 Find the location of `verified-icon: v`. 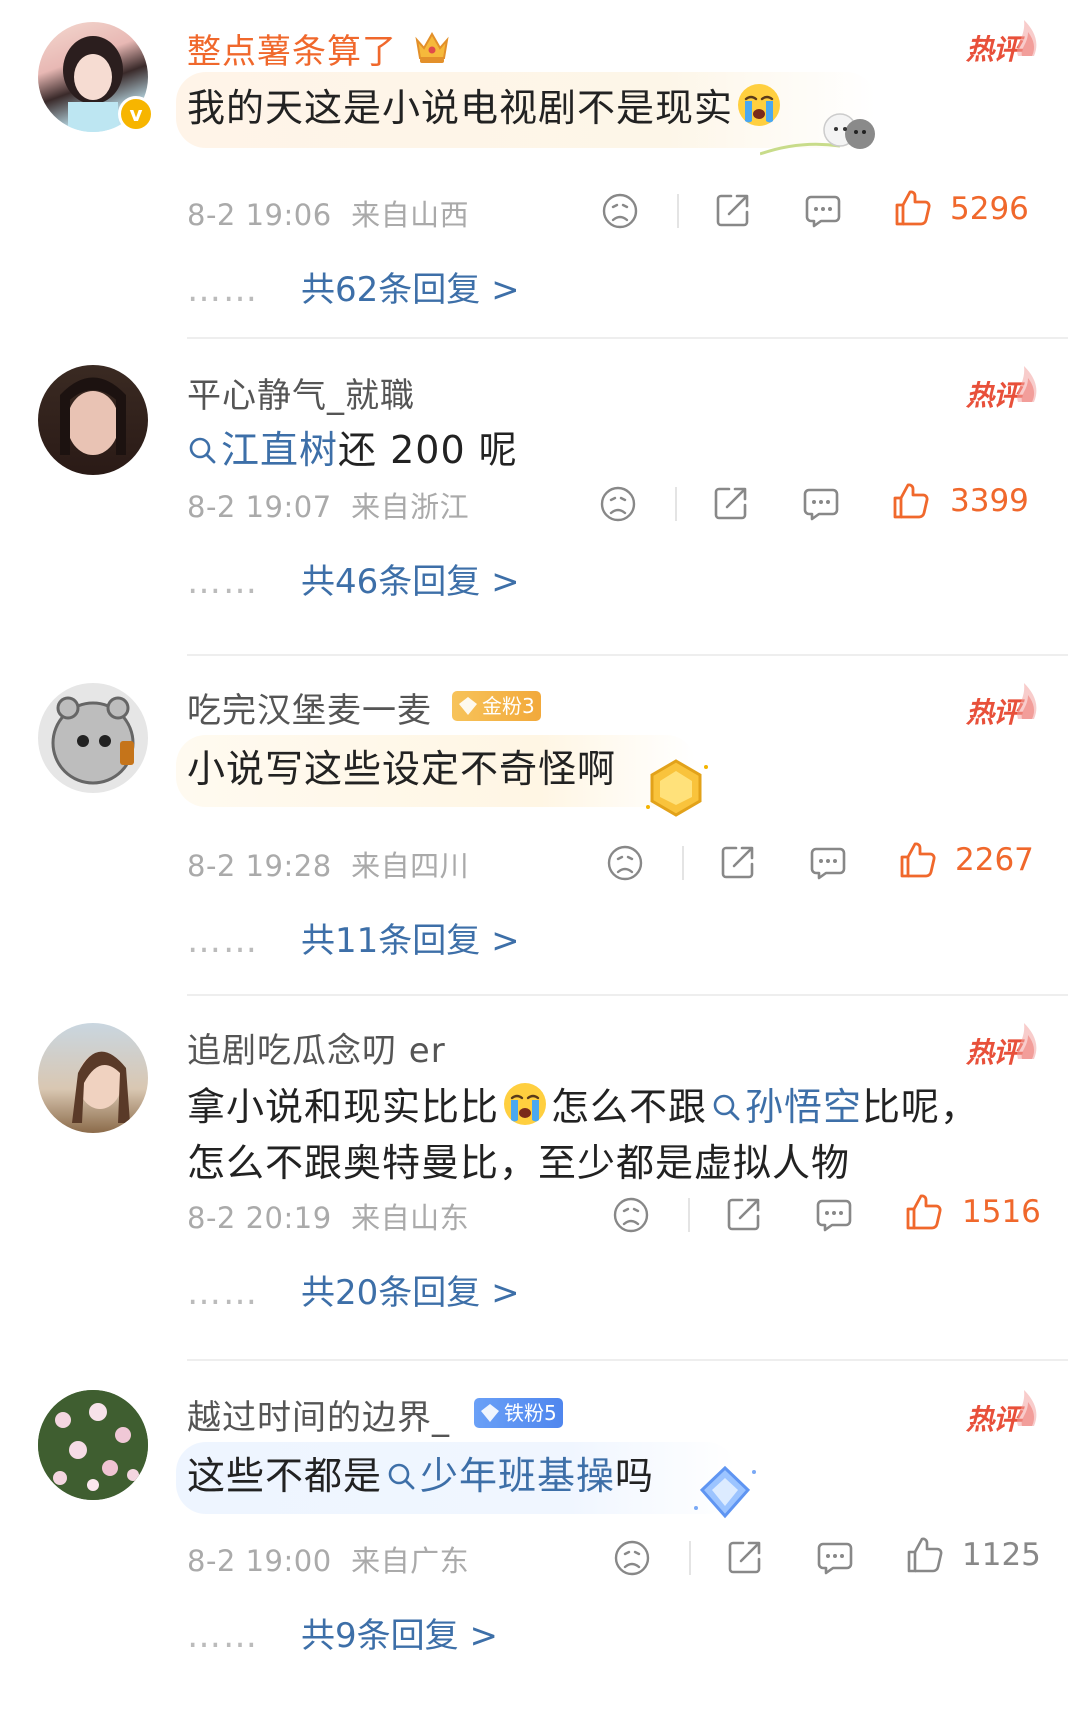

verified-icon: v is located at coordinates (136, 114).